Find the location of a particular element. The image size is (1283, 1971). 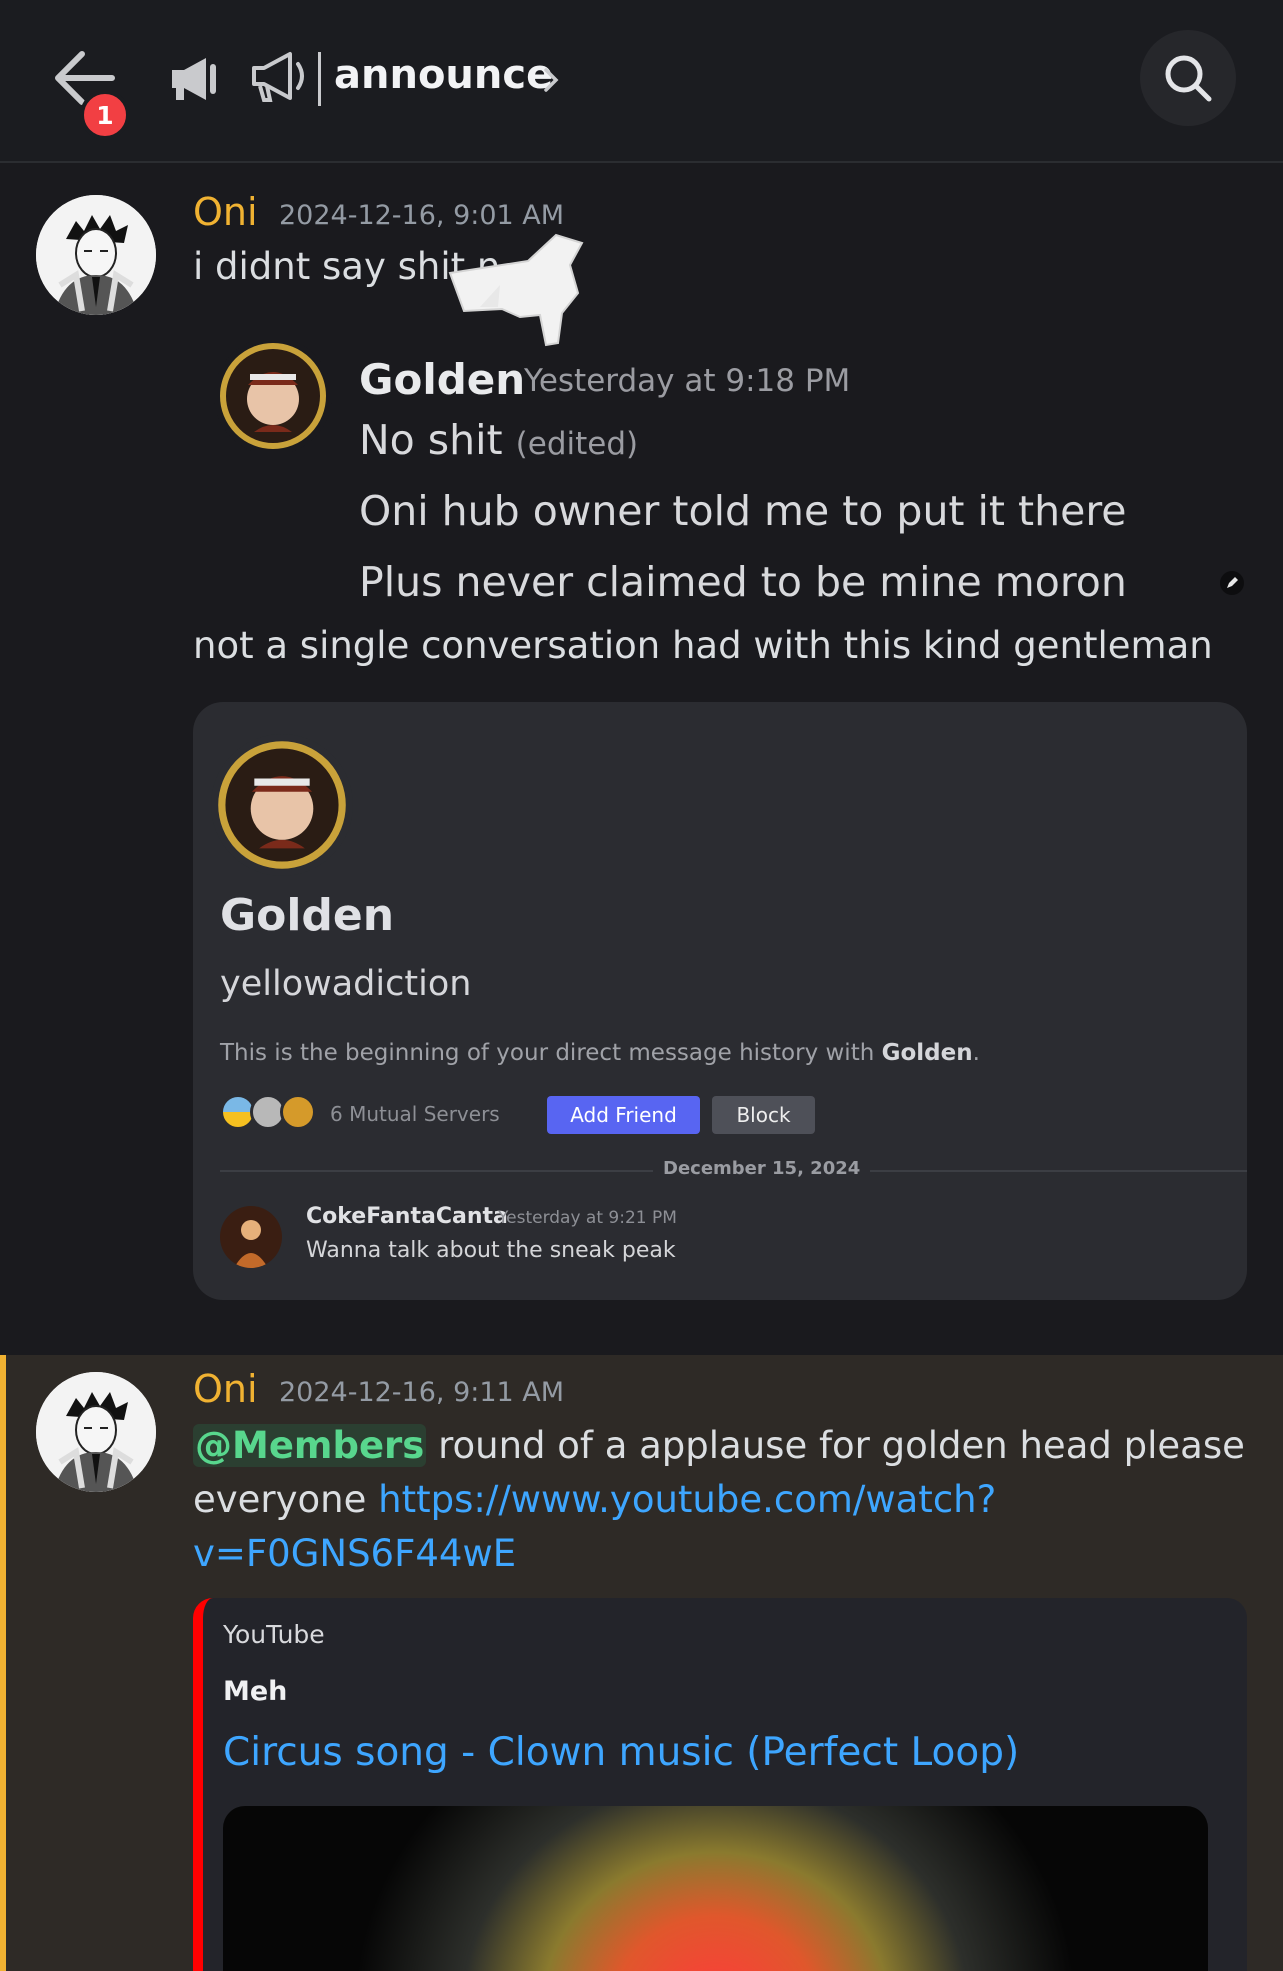

profile-username: yellowadiction is located at coordinates (346, 984).